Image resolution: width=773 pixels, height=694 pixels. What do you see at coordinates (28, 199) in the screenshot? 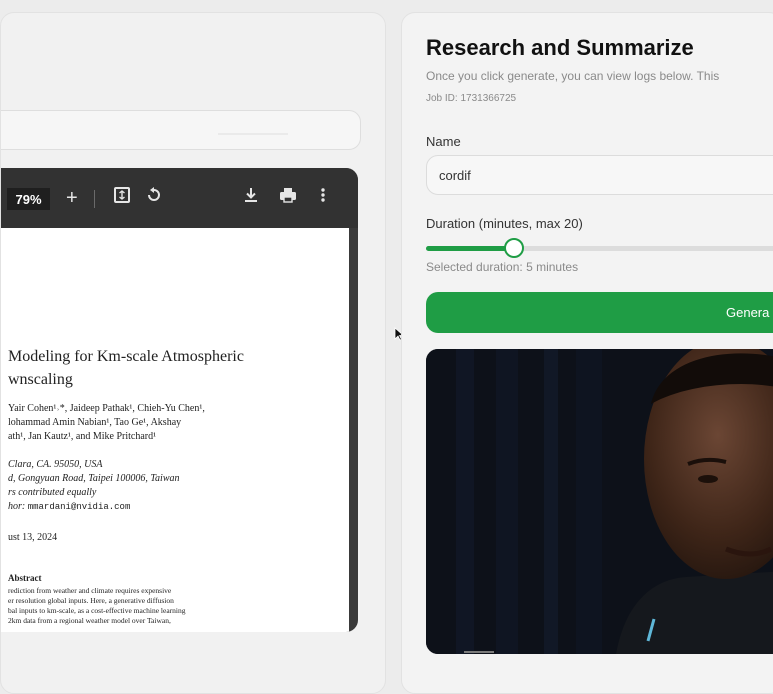
I see `zoom-level: 79%` at bounding box center [28, 199].